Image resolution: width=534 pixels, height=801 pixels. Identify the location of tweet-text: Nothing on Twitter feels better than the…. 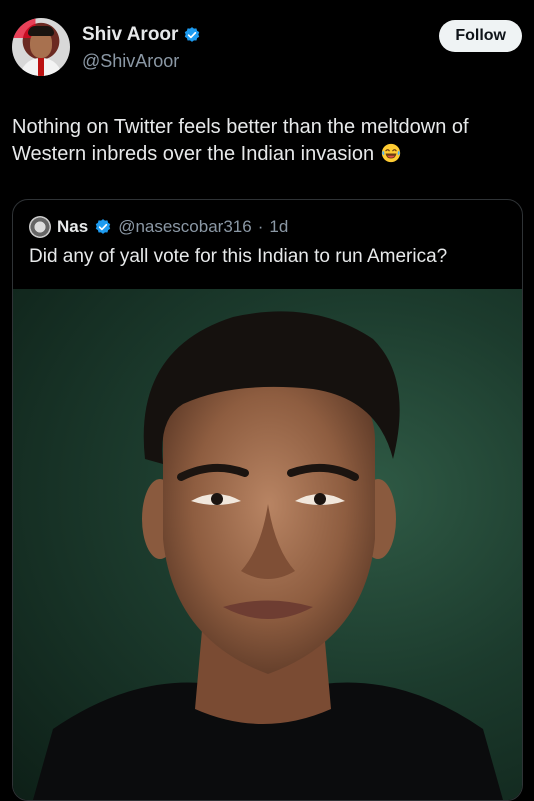
(267, 141).